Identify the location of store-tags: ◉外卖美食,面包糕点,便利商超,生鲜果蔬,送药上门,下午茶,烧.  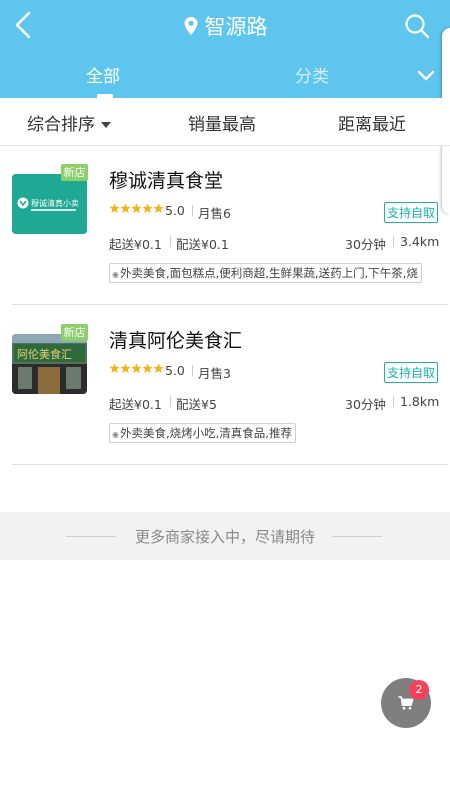
(265, 273).